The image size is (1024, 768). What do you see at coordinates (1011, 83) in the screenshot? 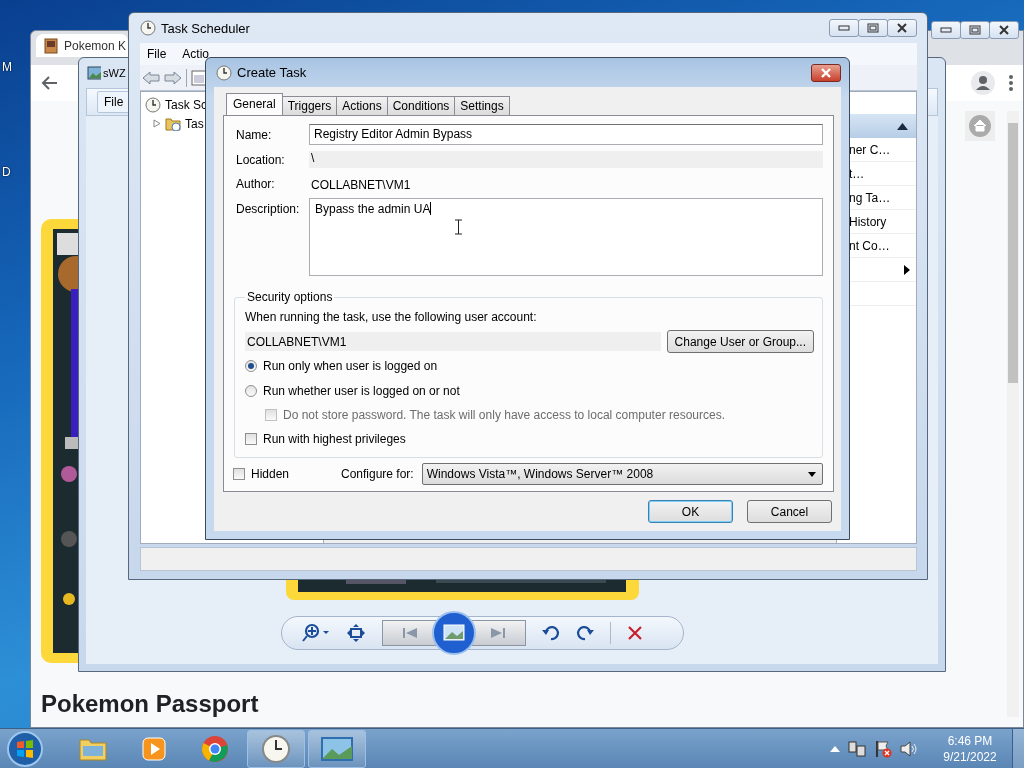
I see `more-menu-icon` at bounding box center [1011, 83].